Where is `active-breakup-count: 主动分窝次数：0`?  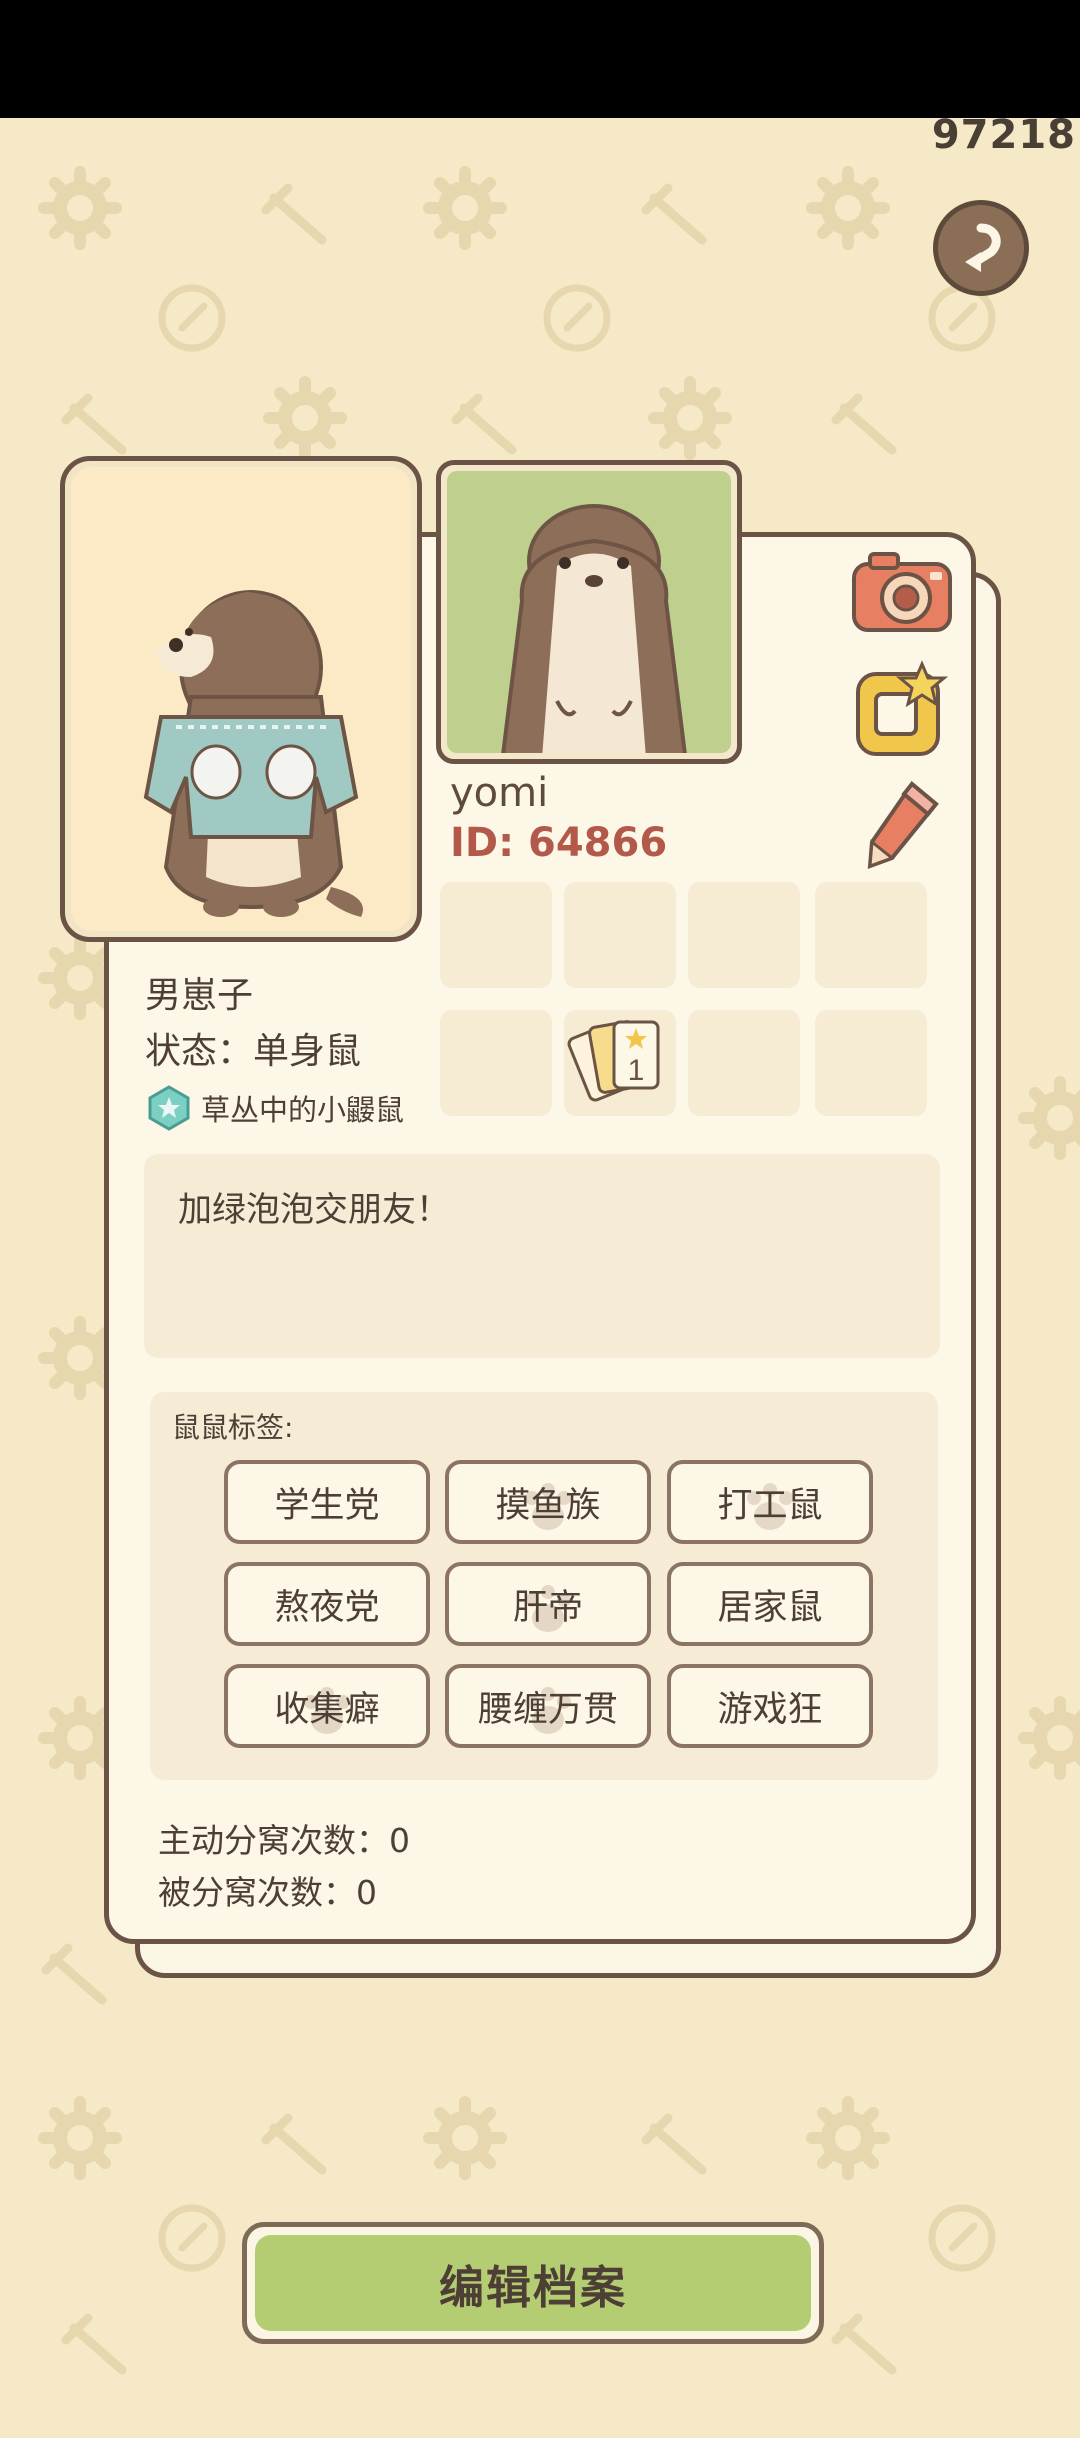 active-breakup-count: 主动分窝次数：0 is located at coordinates (284, 1840).